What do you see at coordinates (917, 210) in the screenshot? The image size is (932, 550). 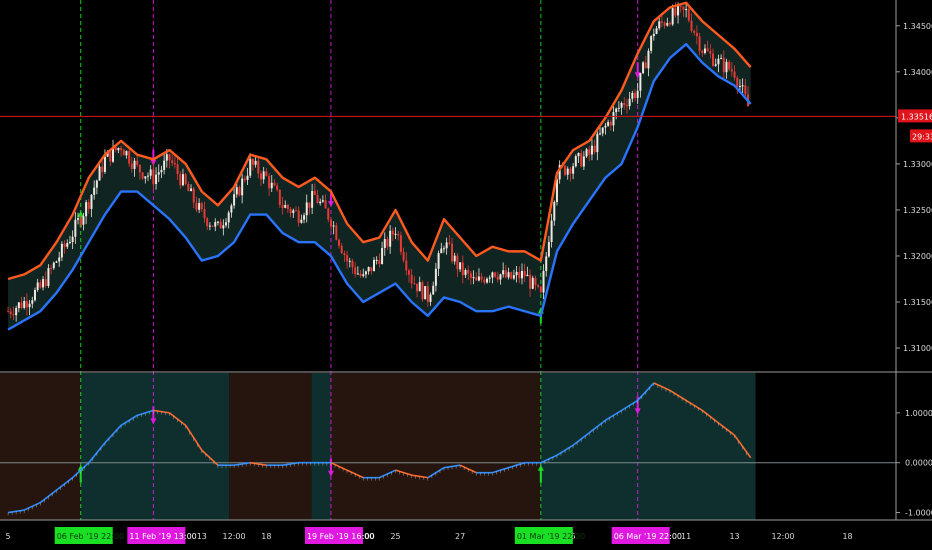 I see `price-tick-label: 1.32500` at bounding box center [917, 210].